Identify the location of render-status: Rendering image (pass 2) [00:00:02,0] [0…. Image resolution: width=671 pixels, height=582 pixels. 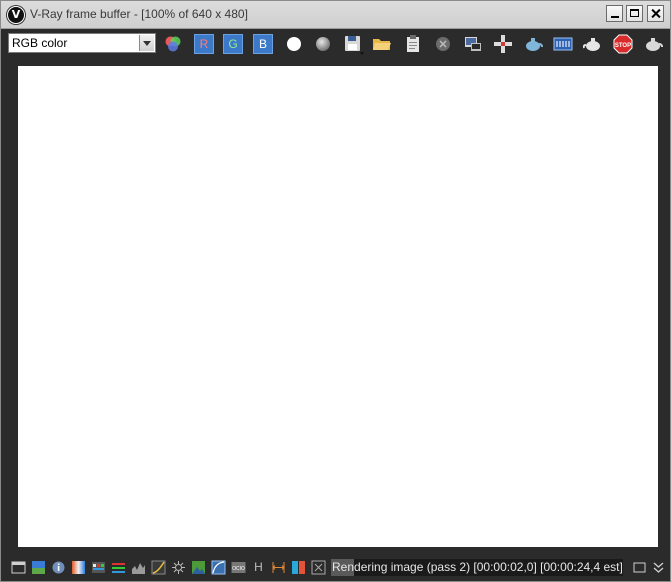
(477, 567).